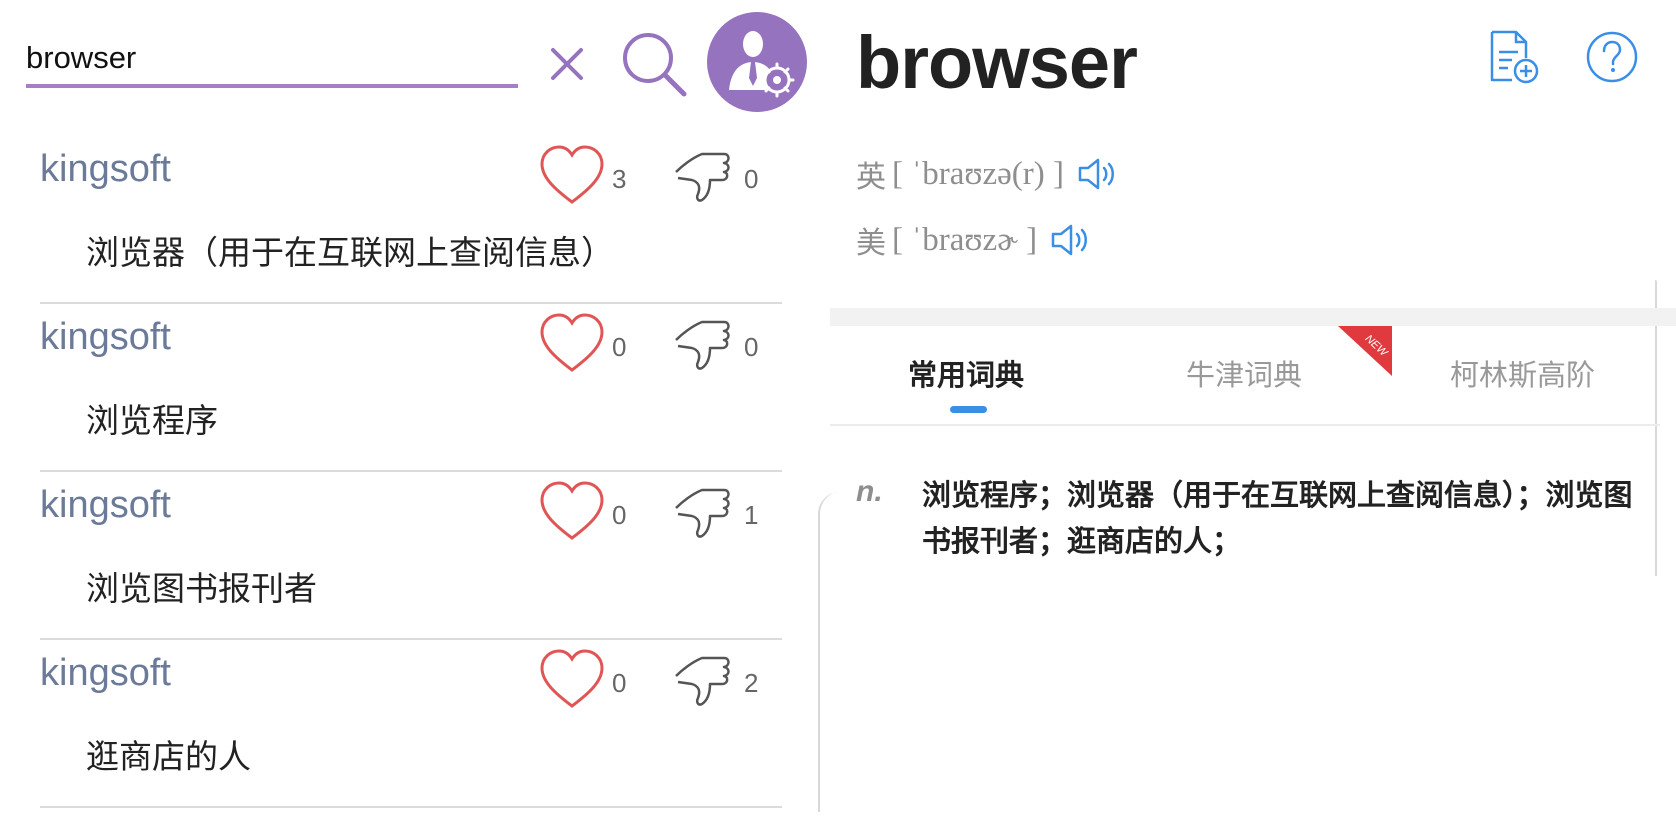  I want to click on part-of-speech: n., so click(869, 491).